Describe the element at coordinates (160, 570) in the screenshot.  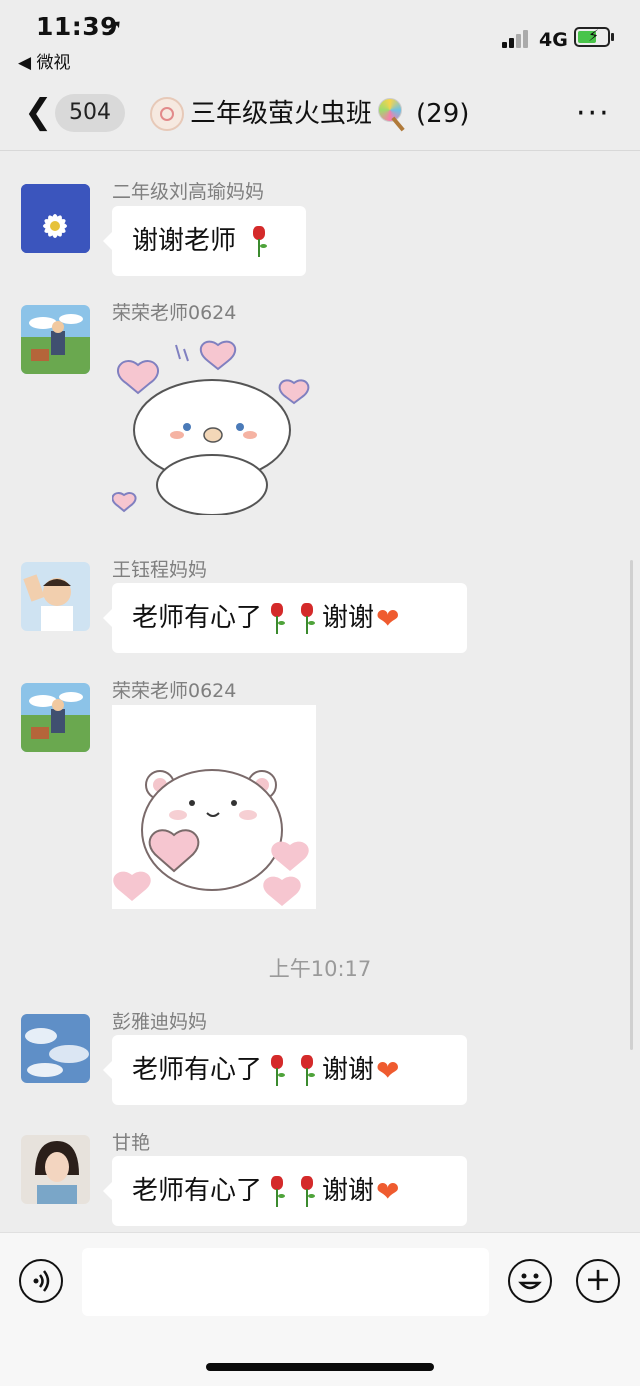
I see `sender-name: 王钰程妈妈` at that location.